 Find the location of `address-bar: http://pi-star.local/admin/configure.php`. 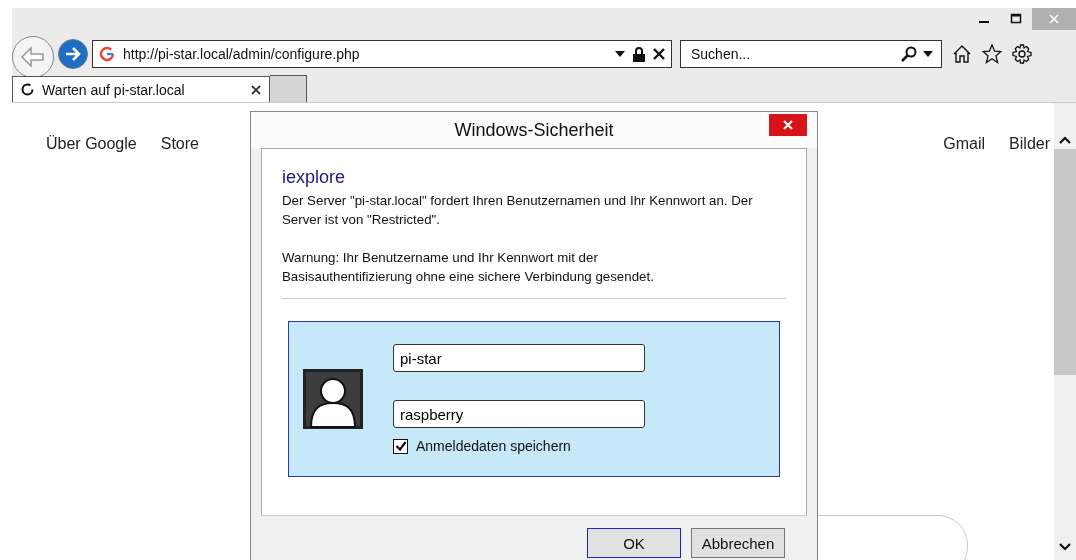

address-bar: http://pi-star.local/admin/configure.php is located at coordinates (382, 54).